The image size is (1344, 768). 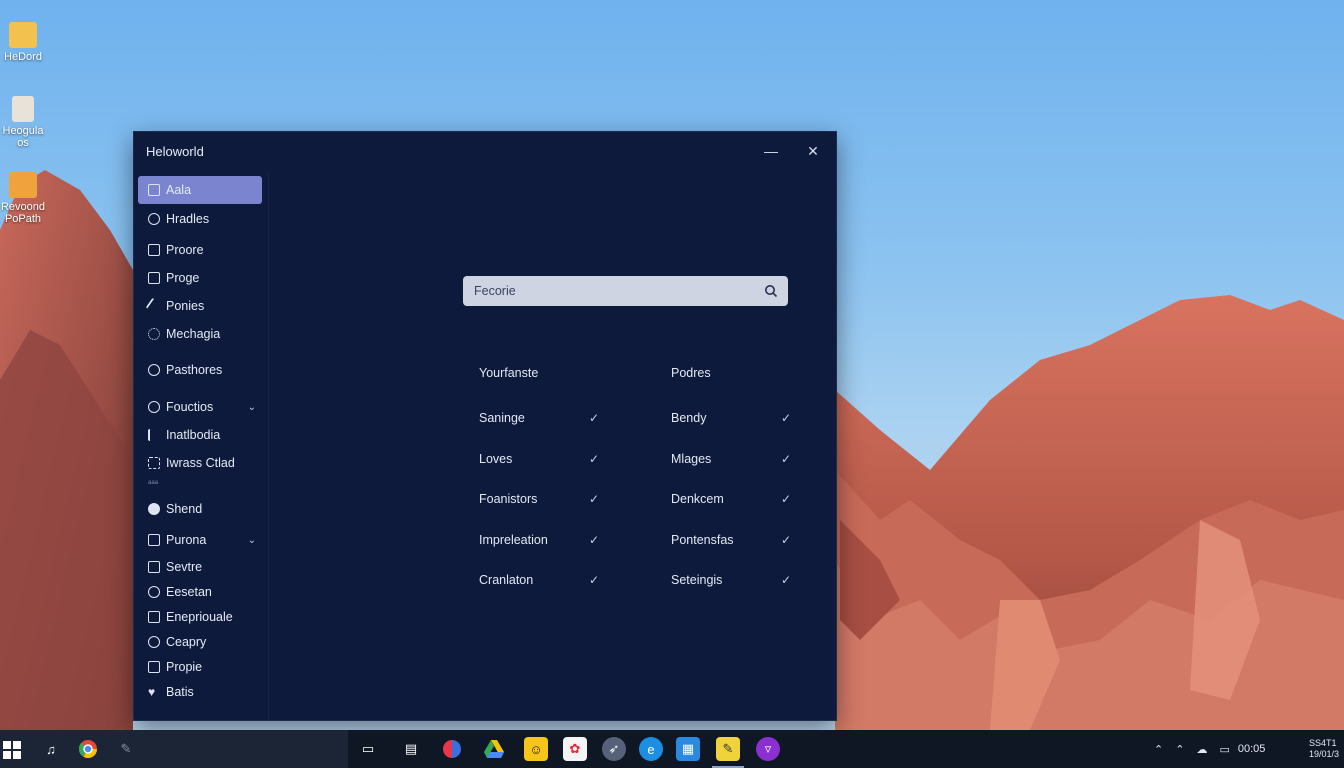 What do you see at coordinates (697, 499) in the screenshot?
I see `option-label: Denkcem` at bounding box center [697, 499].